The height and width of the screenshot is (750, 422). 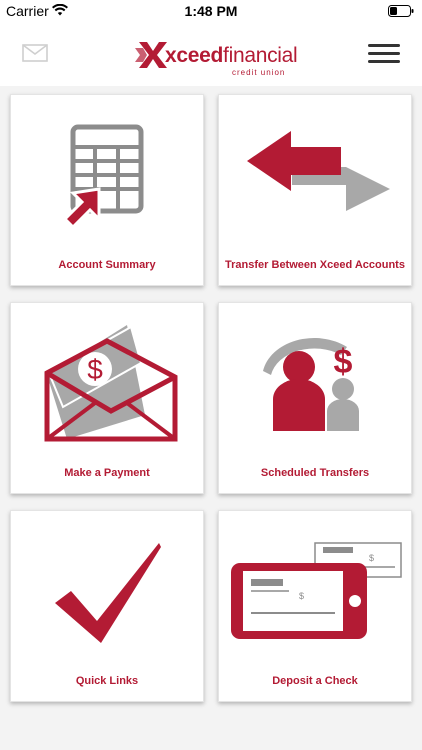 I want to click on tile-deposit-a-check: $ $ Deposit a Check, so click(x=315, y=606).